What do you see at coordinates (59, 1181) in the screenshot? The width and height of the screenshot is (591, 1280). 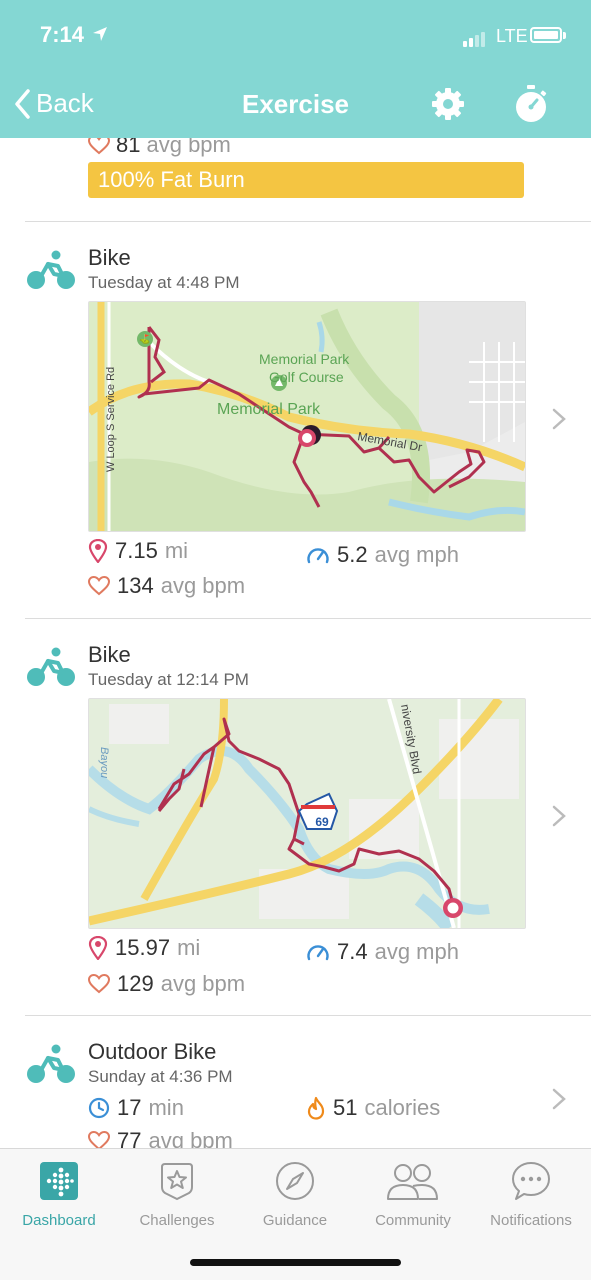 I see `dashboard-icon` at bounding box center [59, 1181].